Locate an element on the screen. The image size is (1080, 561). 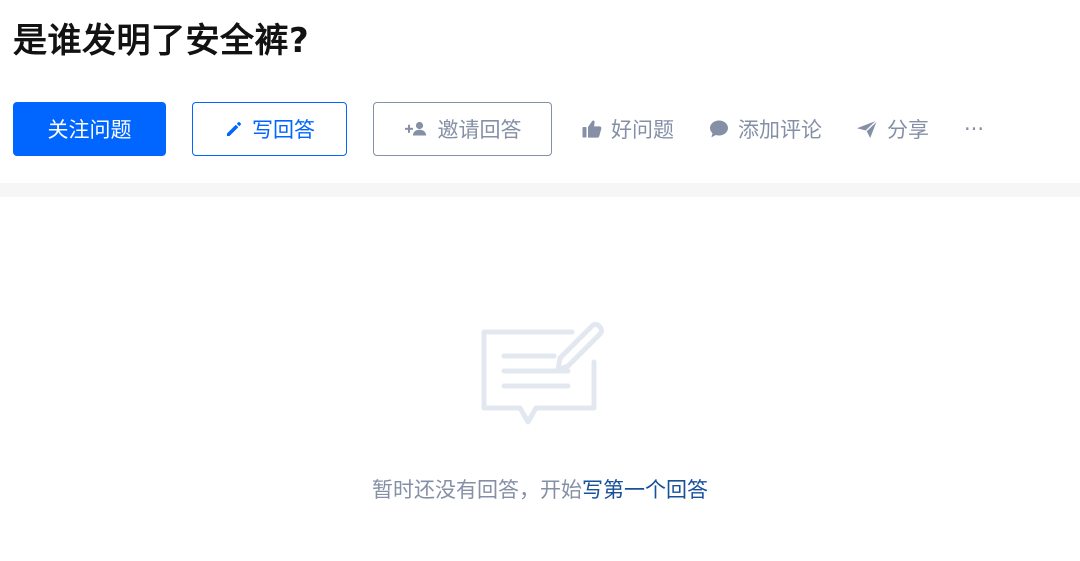
pencil-icon is located at coordinates (234, 129).